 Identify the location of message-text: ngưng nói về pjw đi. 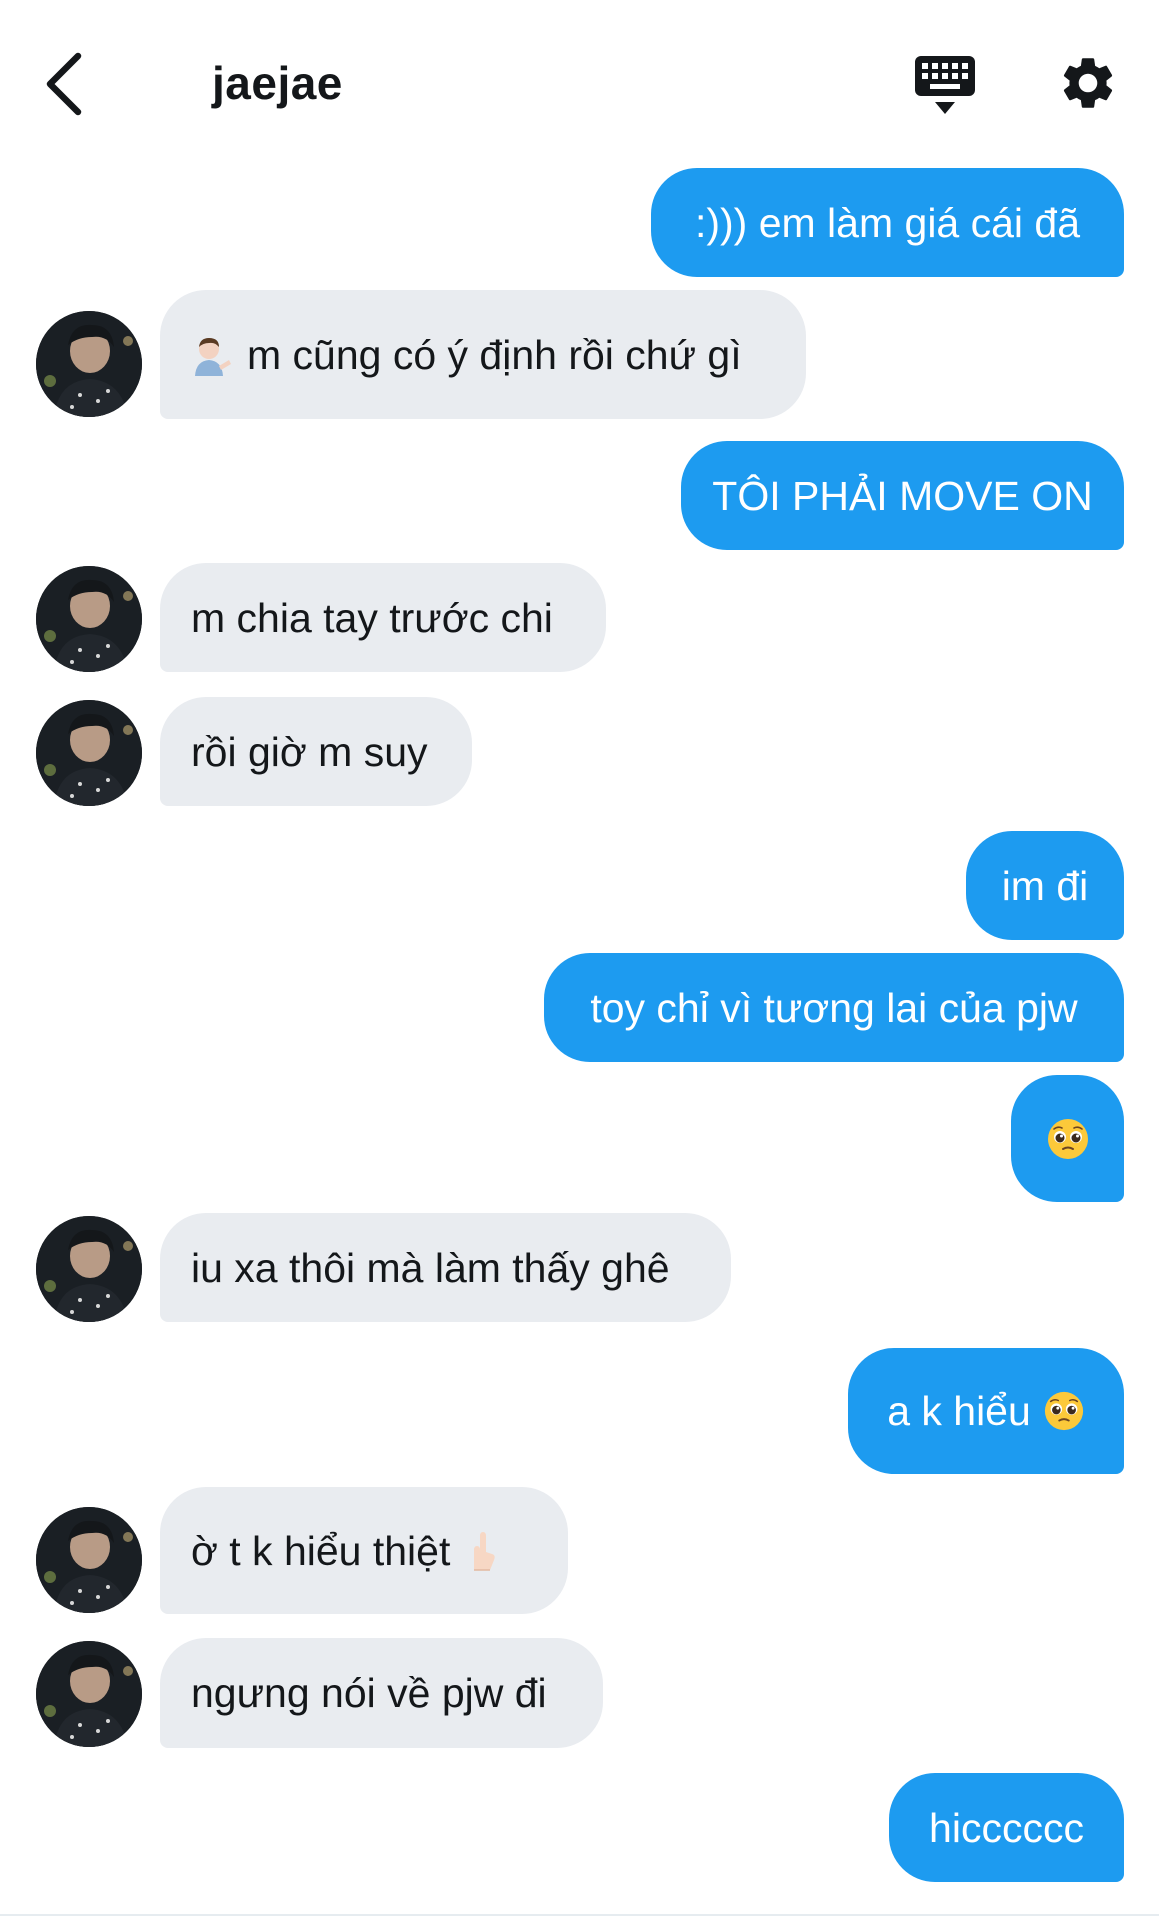
(369, 1693).